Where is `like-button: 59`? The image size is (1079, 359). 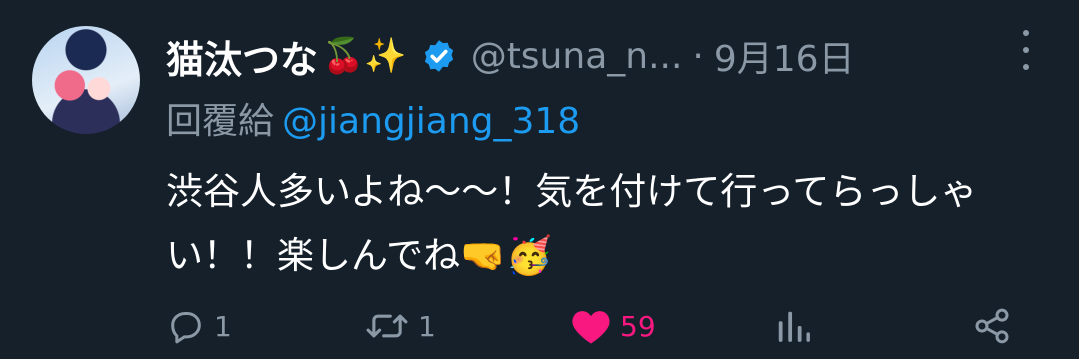
like-button: 59 is located at coordinates (613, 326).